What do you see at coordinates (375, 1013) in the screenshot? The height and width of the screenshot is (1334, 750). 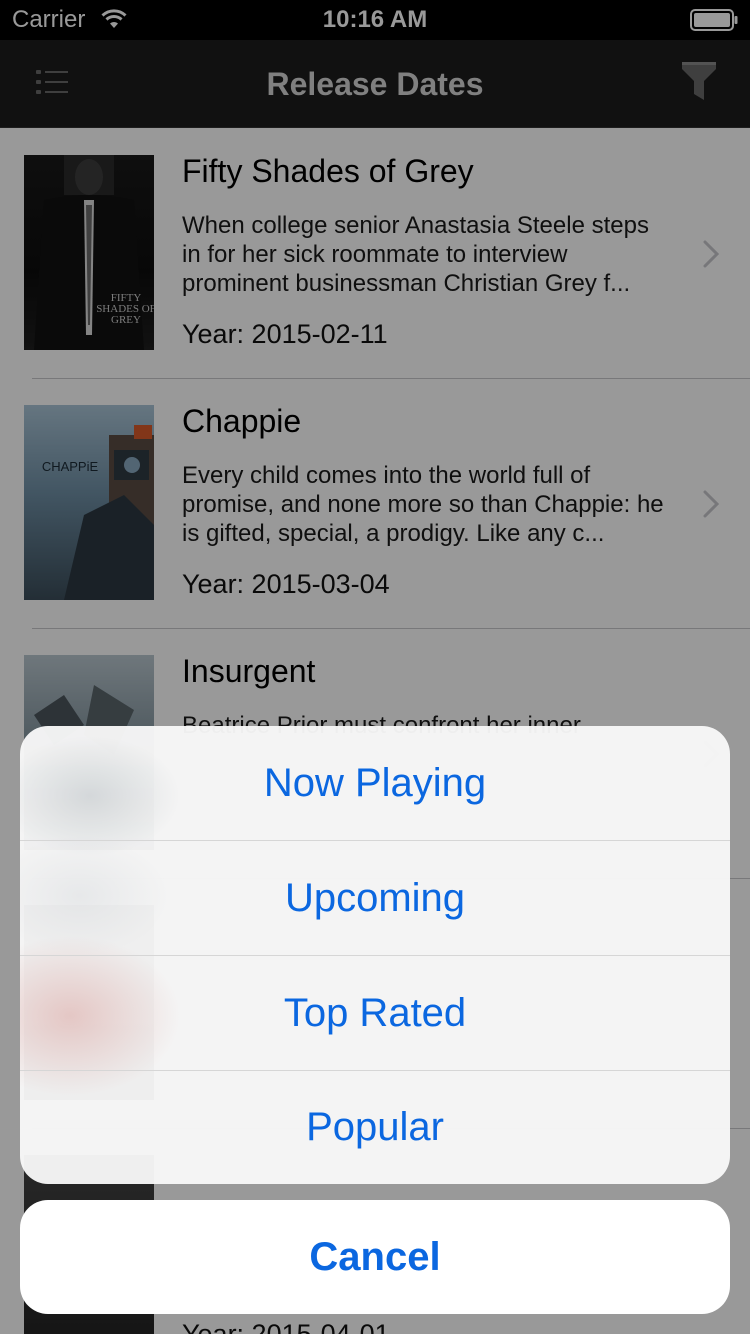 I see `option-top-rated: Top Rated` at bounding box center [375, 1013].